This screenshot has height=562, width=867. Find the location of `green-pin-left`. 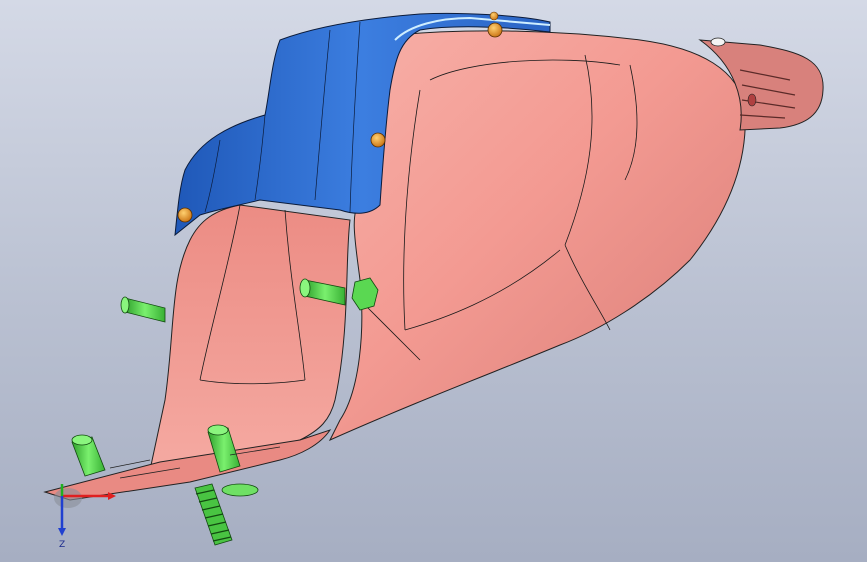

green-pin-left is located at coordinates (143, 309).